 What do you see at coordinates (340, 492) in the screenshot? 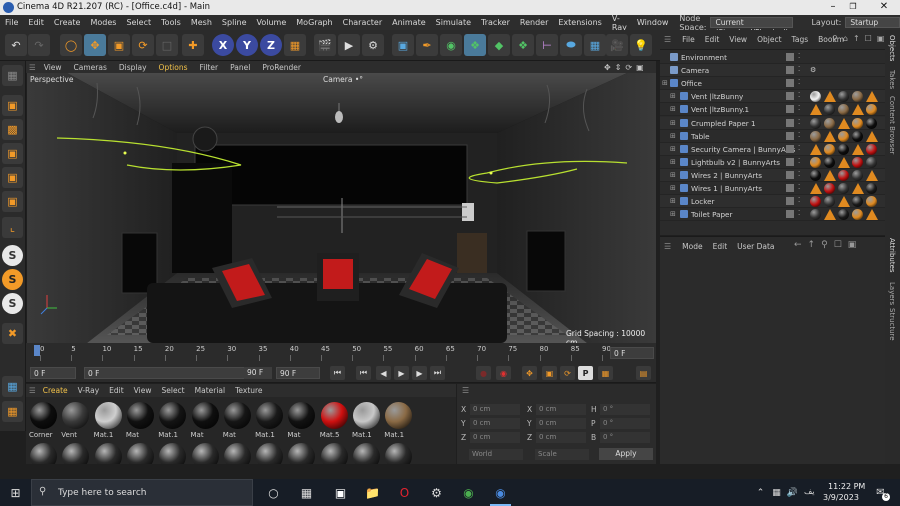
I see `file-icon: ▣` at bounding box center [340, 492].